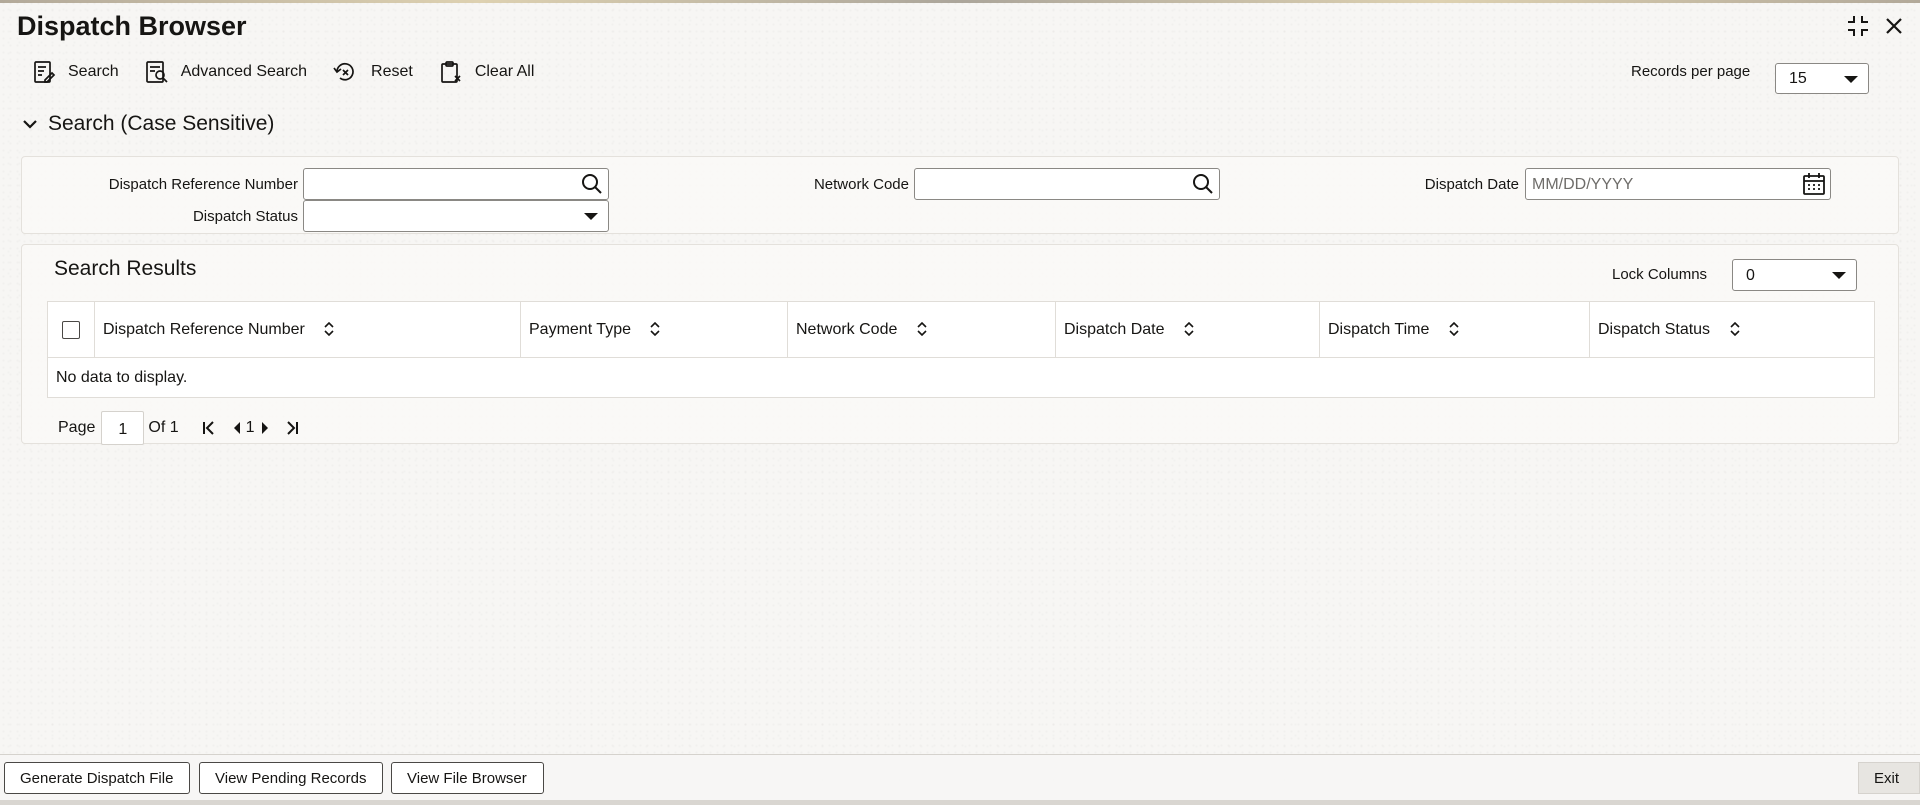 Image resolution: width=1920 pixels, height=805 pixels. Describe the element at coordinates (1794, 275) in the screenshot. I see `lock-columns-select: 0` at that location.